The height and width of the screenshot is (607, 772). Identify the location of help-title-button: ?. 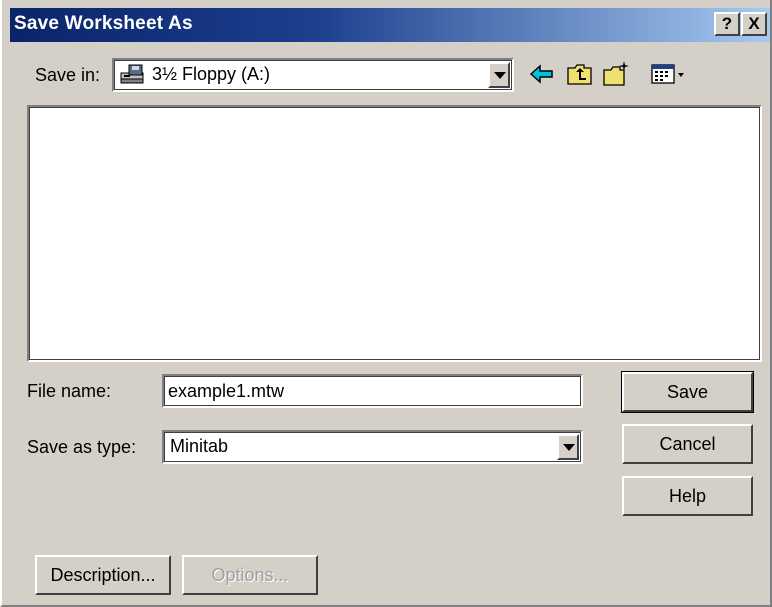
(727, 24).